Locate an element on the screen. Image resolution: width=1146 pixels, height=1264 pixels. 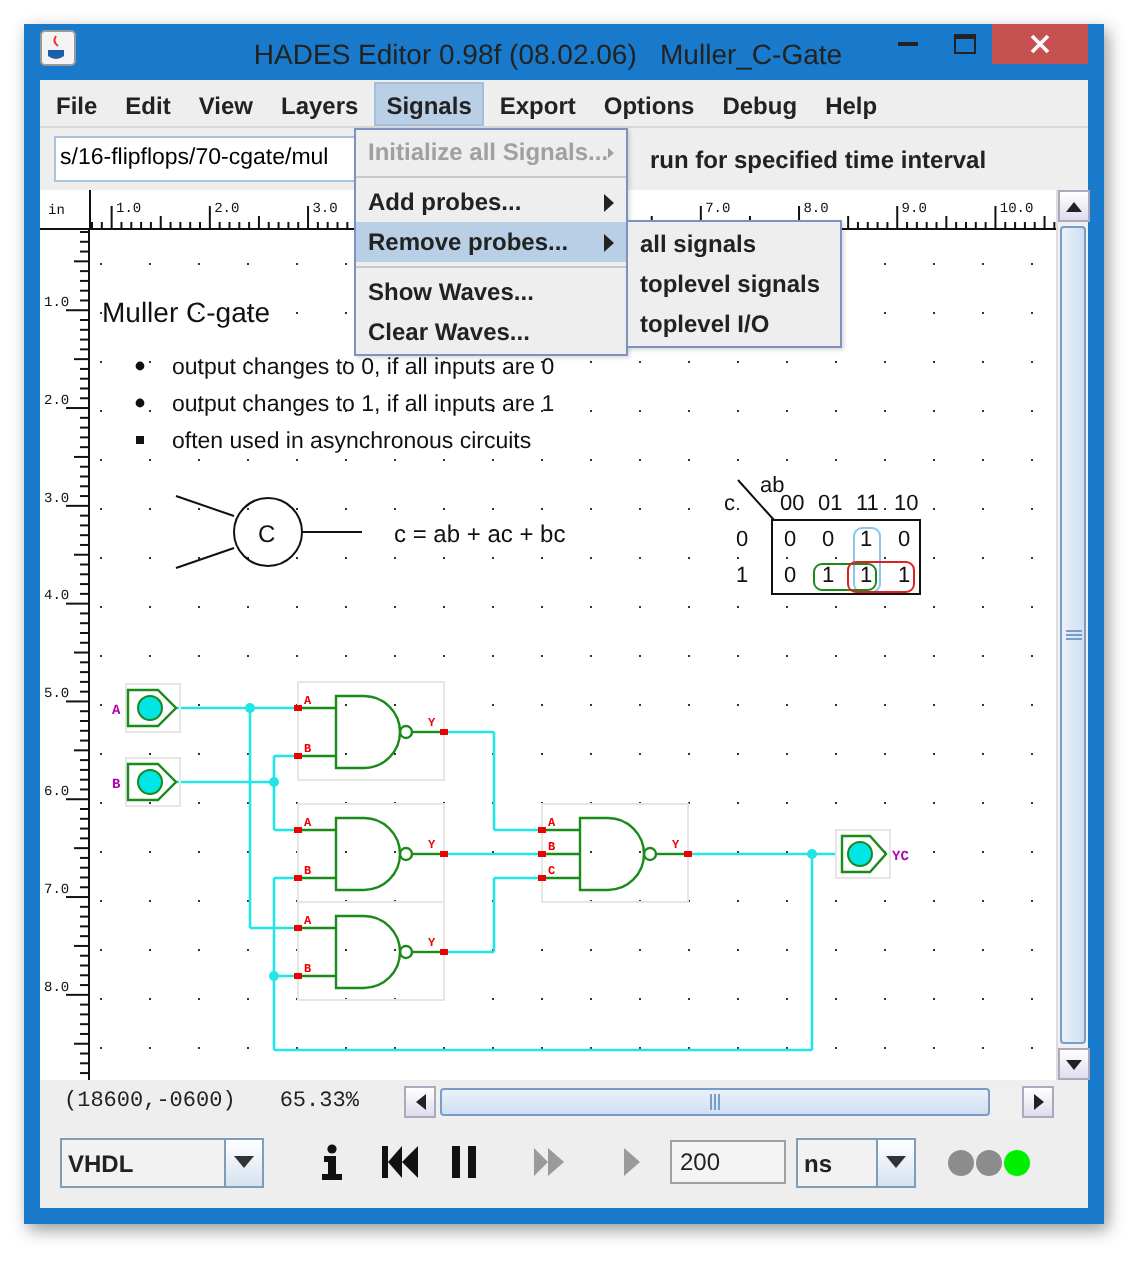
vertical-scrollbar is located at coordinates (1072, 635).